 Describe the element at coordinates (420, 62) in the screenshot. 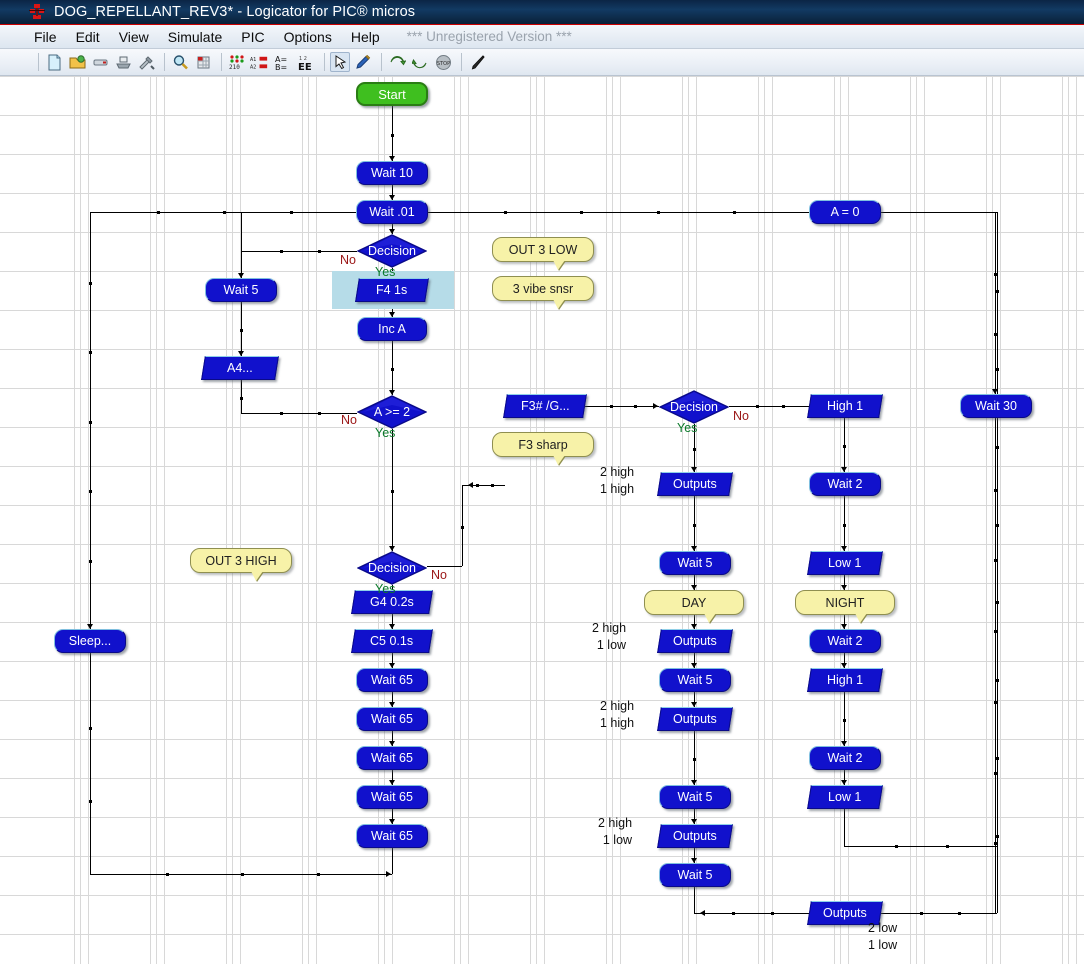

I see `refresh-icon` at that location.